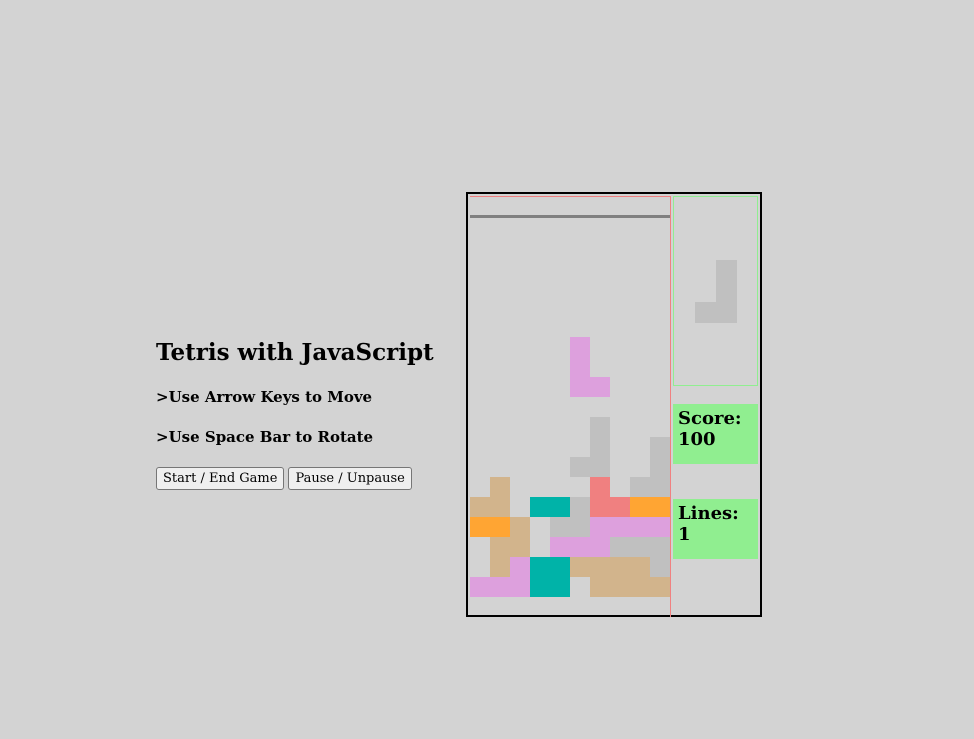  What do you see at coordinates (220, 478) in the screenshot?
I see `start-end-game-button: Start / End Game` at bounding box center [220, 478].